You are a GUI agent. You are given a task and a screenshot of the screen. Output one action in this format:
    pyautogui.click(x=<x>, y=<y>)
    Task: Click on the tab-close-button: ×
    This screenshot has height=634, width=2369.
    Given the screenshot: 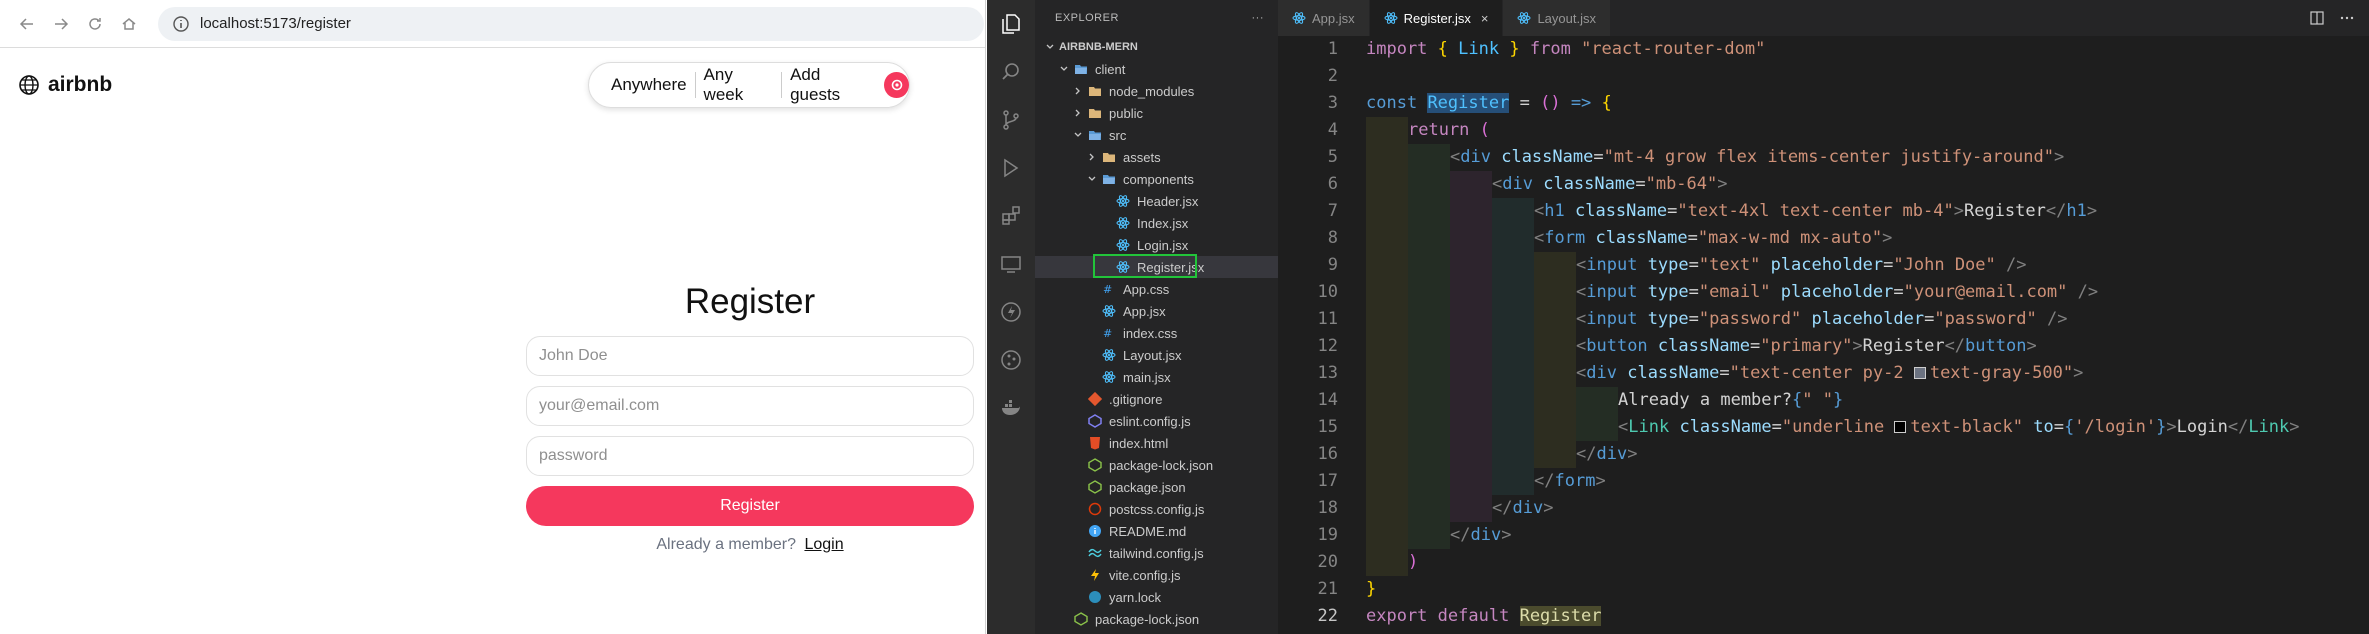 What is the action you would take?
    pyautogui.click(x=1485, y=18)
    